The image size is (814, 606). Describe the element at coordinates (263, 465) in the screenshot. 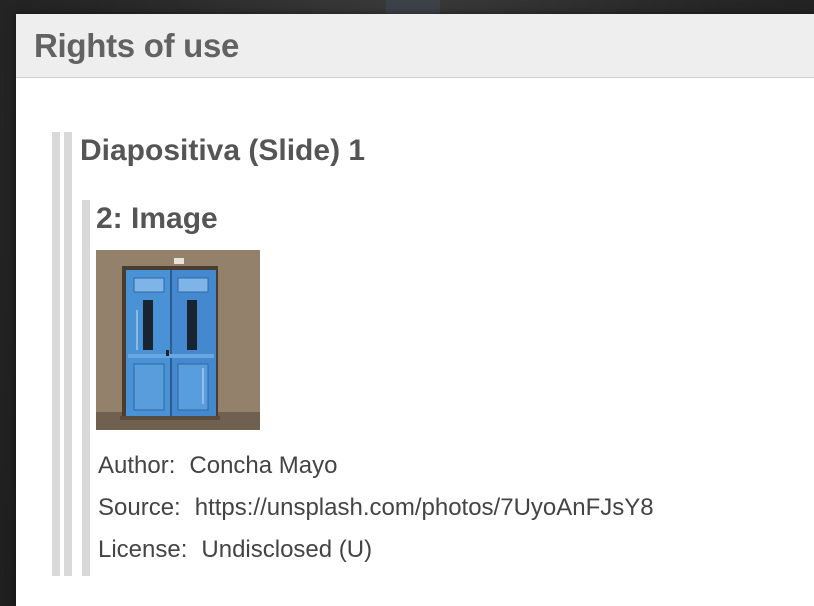

I see `author-value: Concha Mayo` at that location.